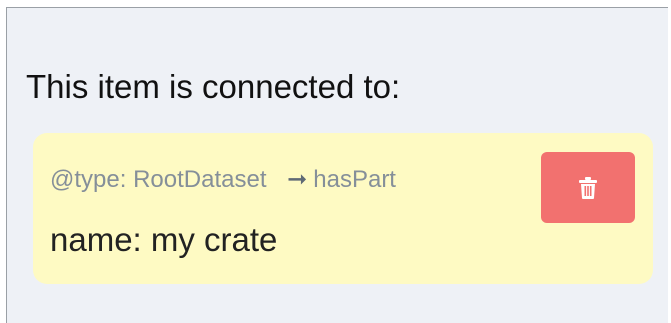 Image resolution: width=671 pixels, height=323 pixels. I want to click on trash-icon, so click(588, 187).